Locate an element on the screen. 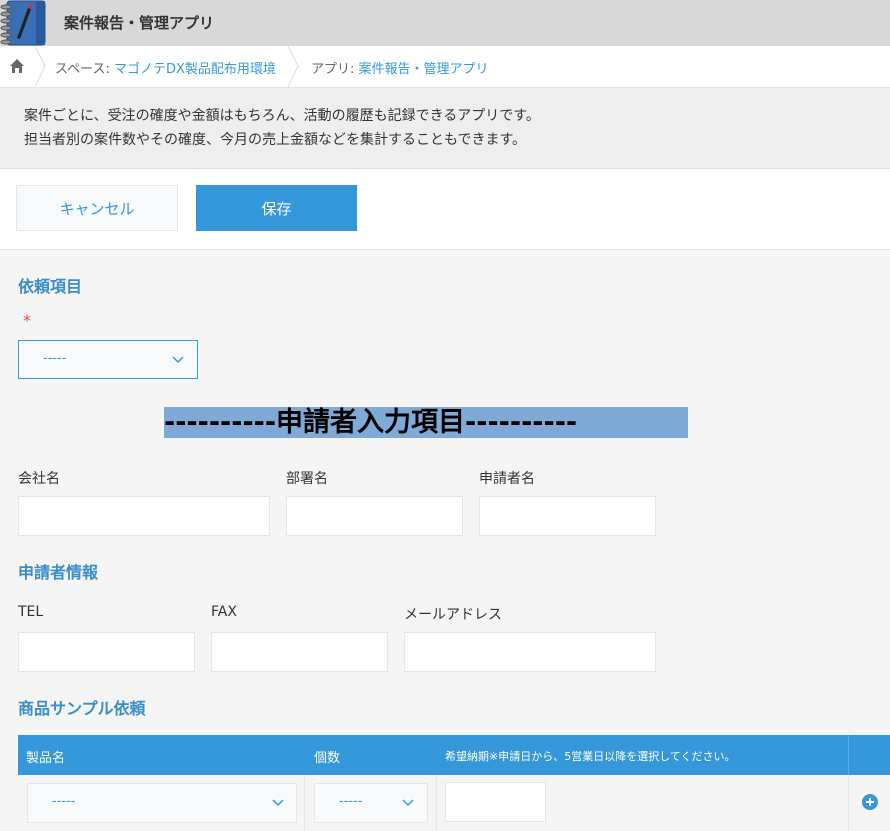 Image resolution: width=890 pixels, height=831 pixels. breadcrumb: スペース: マゴノテDX製品配布用環境 アプリ: 案件報告・管理アプリ is located at coordinates (445, 67).